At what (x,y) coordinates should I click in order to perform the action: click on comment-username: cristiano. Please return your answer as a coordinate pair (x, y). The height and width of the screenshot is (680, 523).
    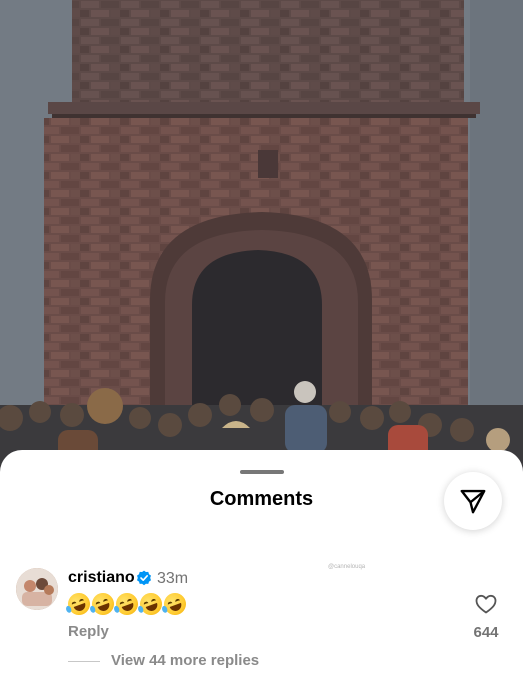
    Looking at the image, I should click on (101, 578).